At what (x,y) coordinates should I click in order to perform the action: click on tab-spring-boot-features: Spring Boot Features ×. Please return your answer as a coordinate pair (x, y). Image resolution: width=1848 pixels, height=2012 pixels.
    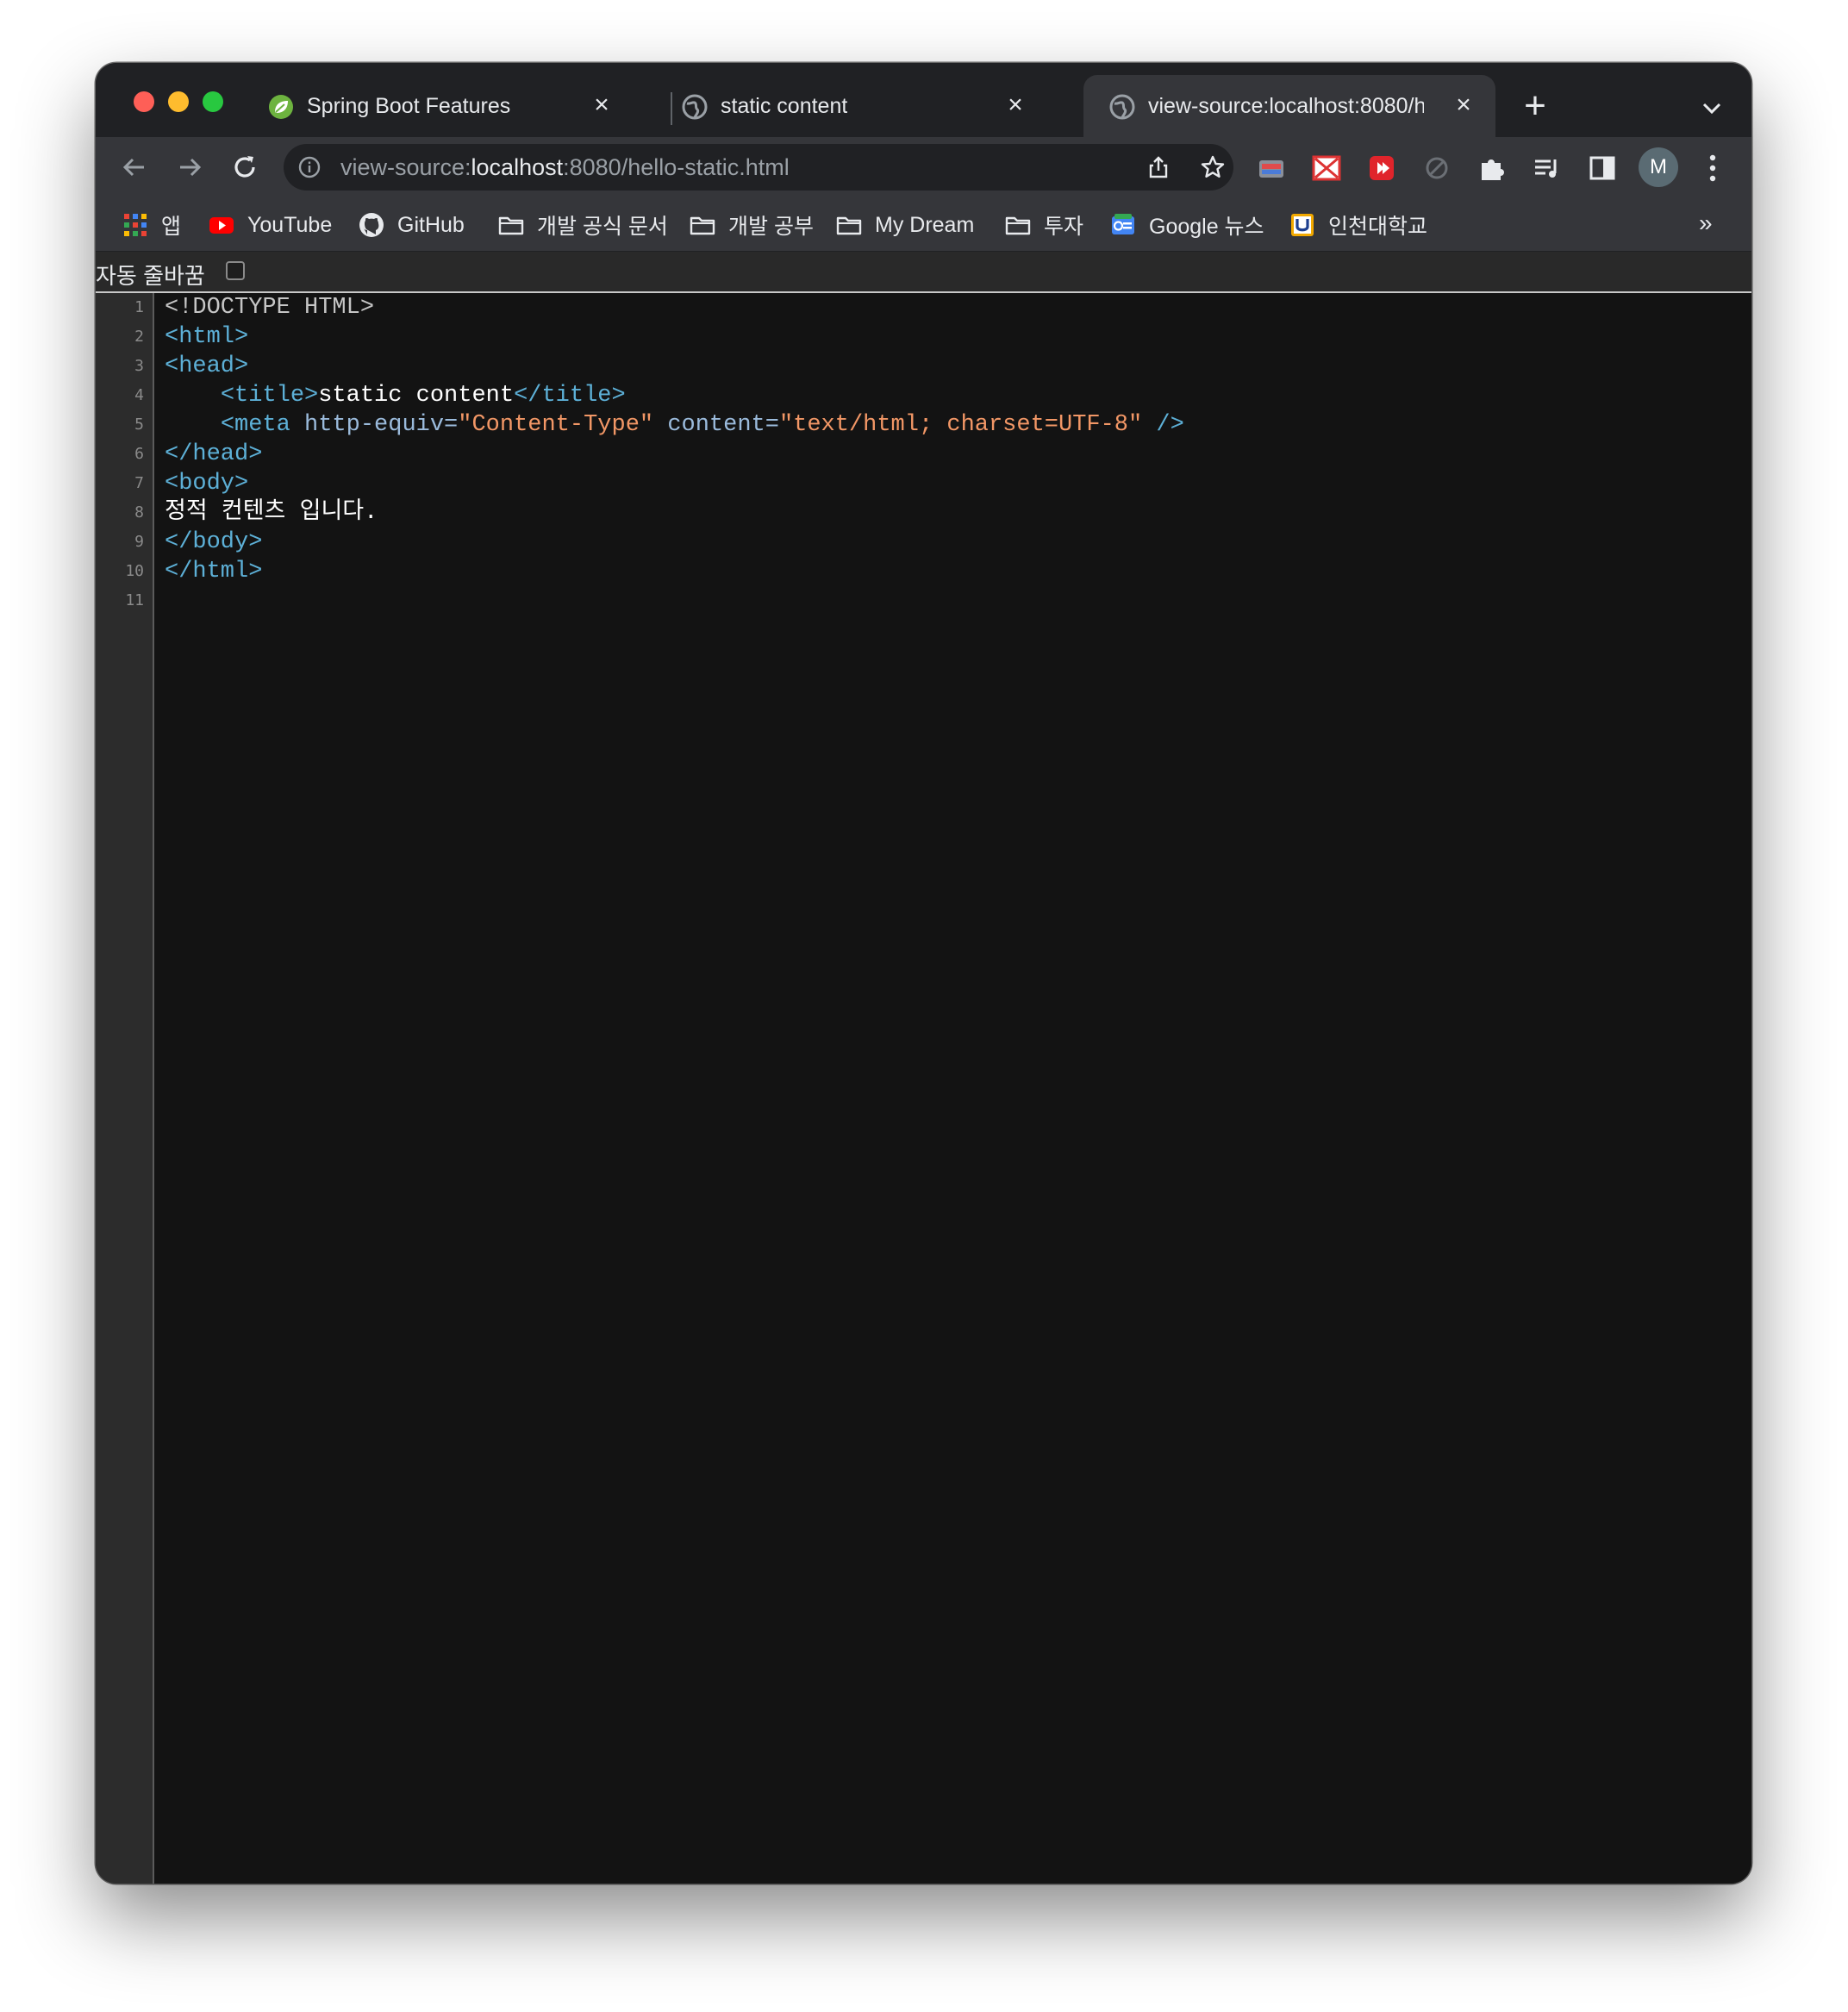
    Looking at the image, I should click on (445, 106).